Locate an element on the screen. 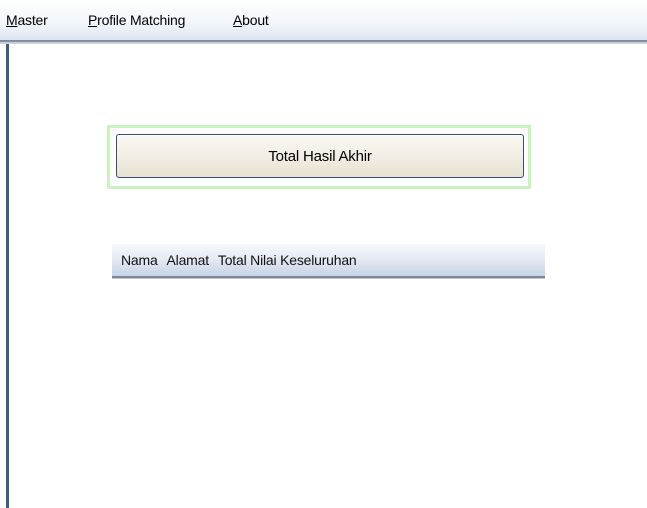  menu-profile-matching-label: rofile Matching is located at coordinates (141, 20).